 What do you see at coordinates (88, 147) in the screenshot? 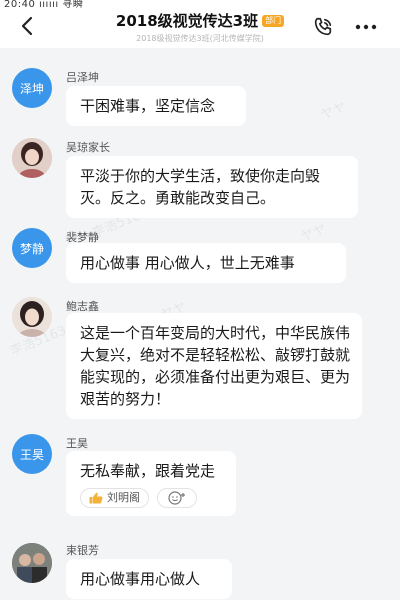
I see `sender-name: 吴琼家长` at bounding box center [88, 147].